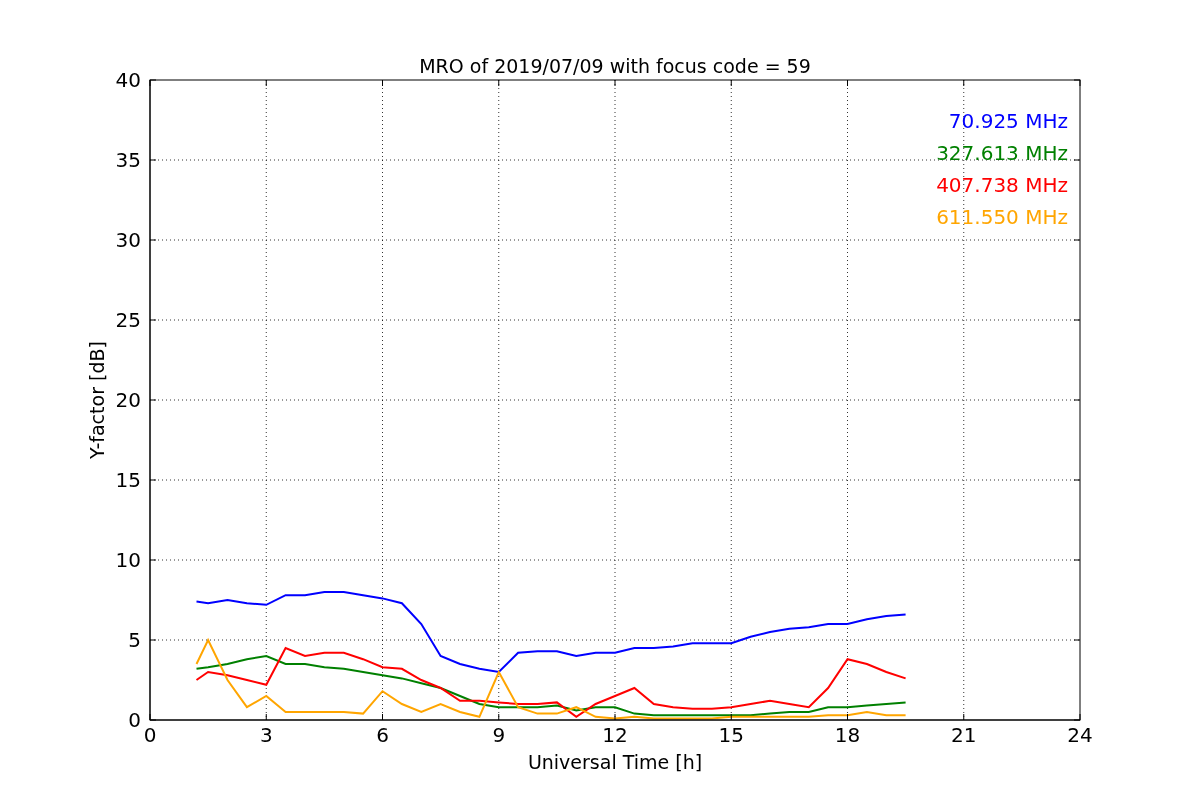  I want to click on y-tick-label: 15, so click(128, 480).